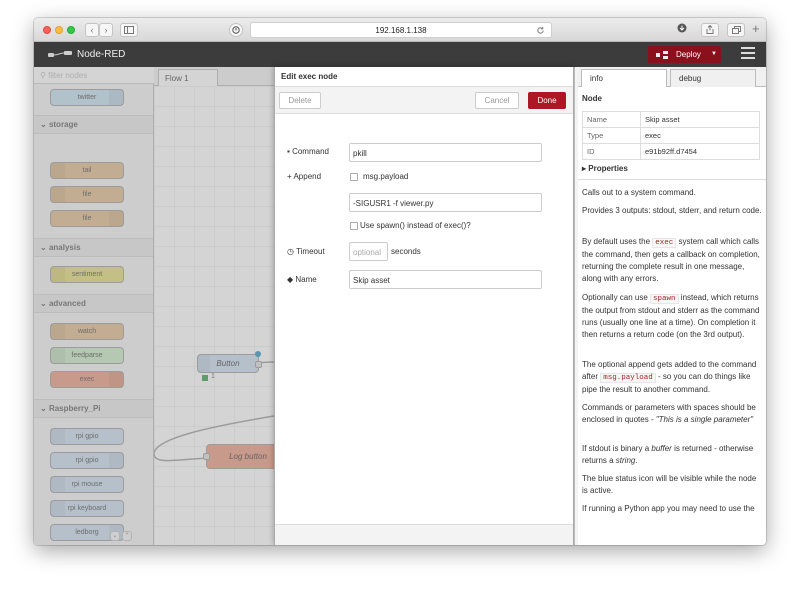 This screenshot has width=800, height=593. What do you see at coordinates (400, 54) in the screenshot?
I see `app-header: Node-RED Deploy ▼` at bounding box center [400, 54].